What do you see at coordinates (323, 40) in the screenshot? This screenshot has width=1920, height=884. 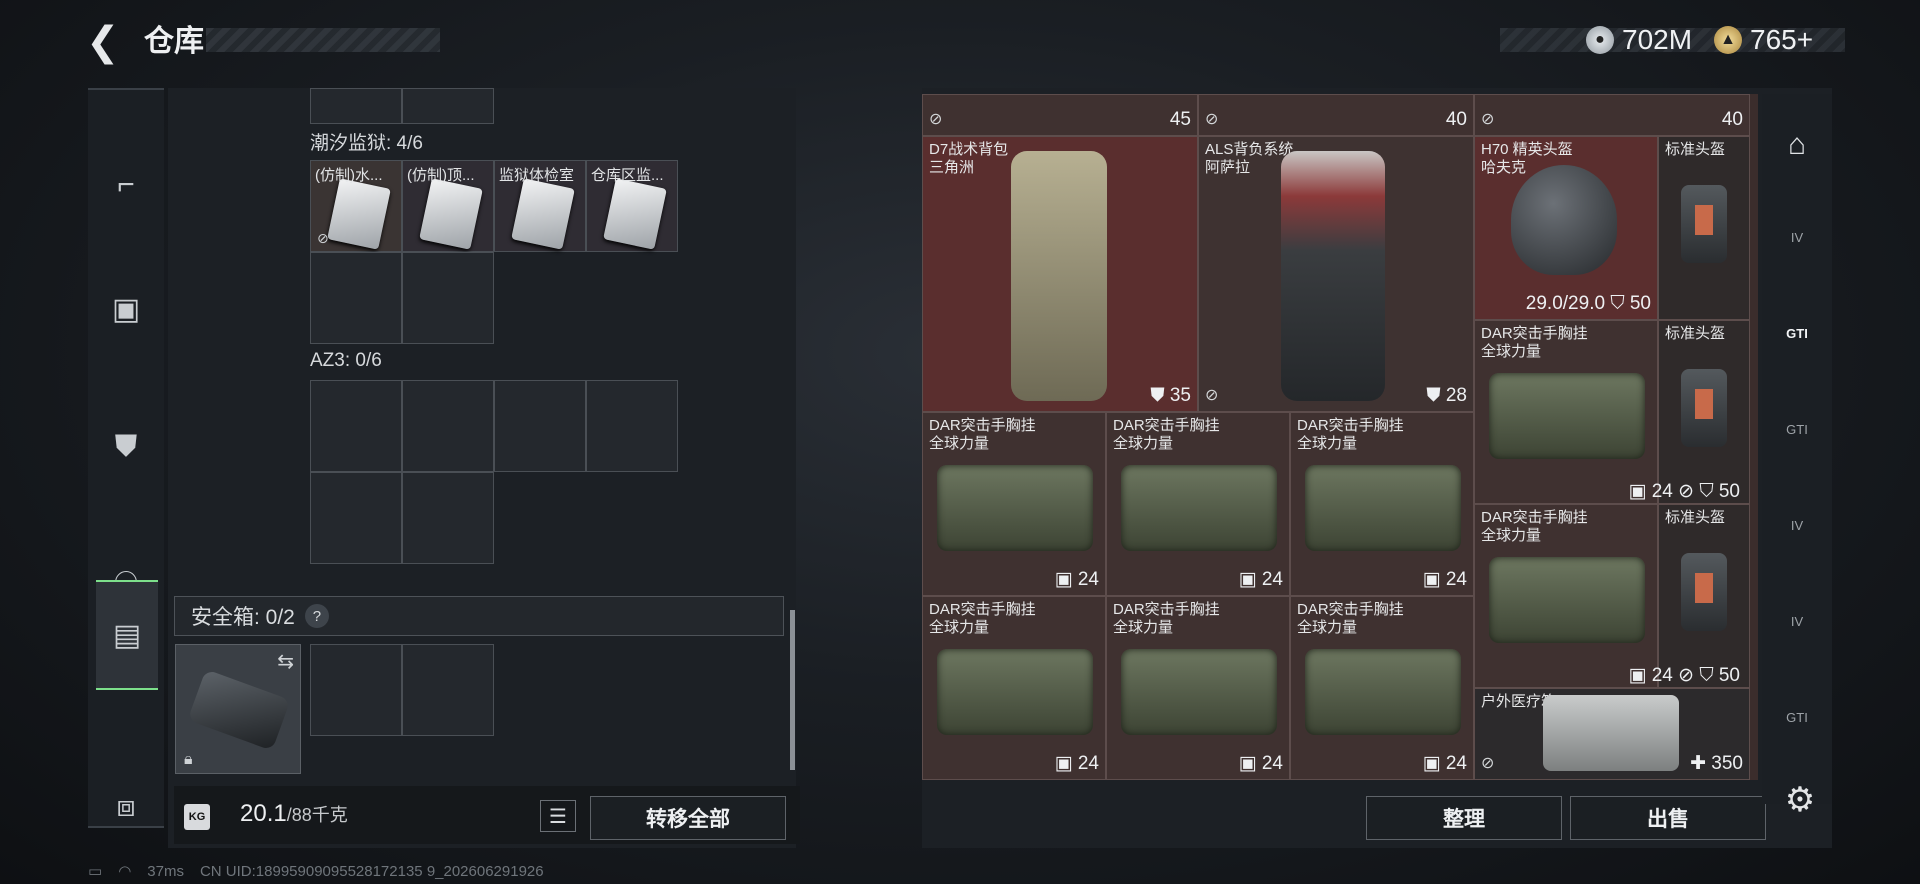 I see `title-decoration` at bounding box center [323, 40].